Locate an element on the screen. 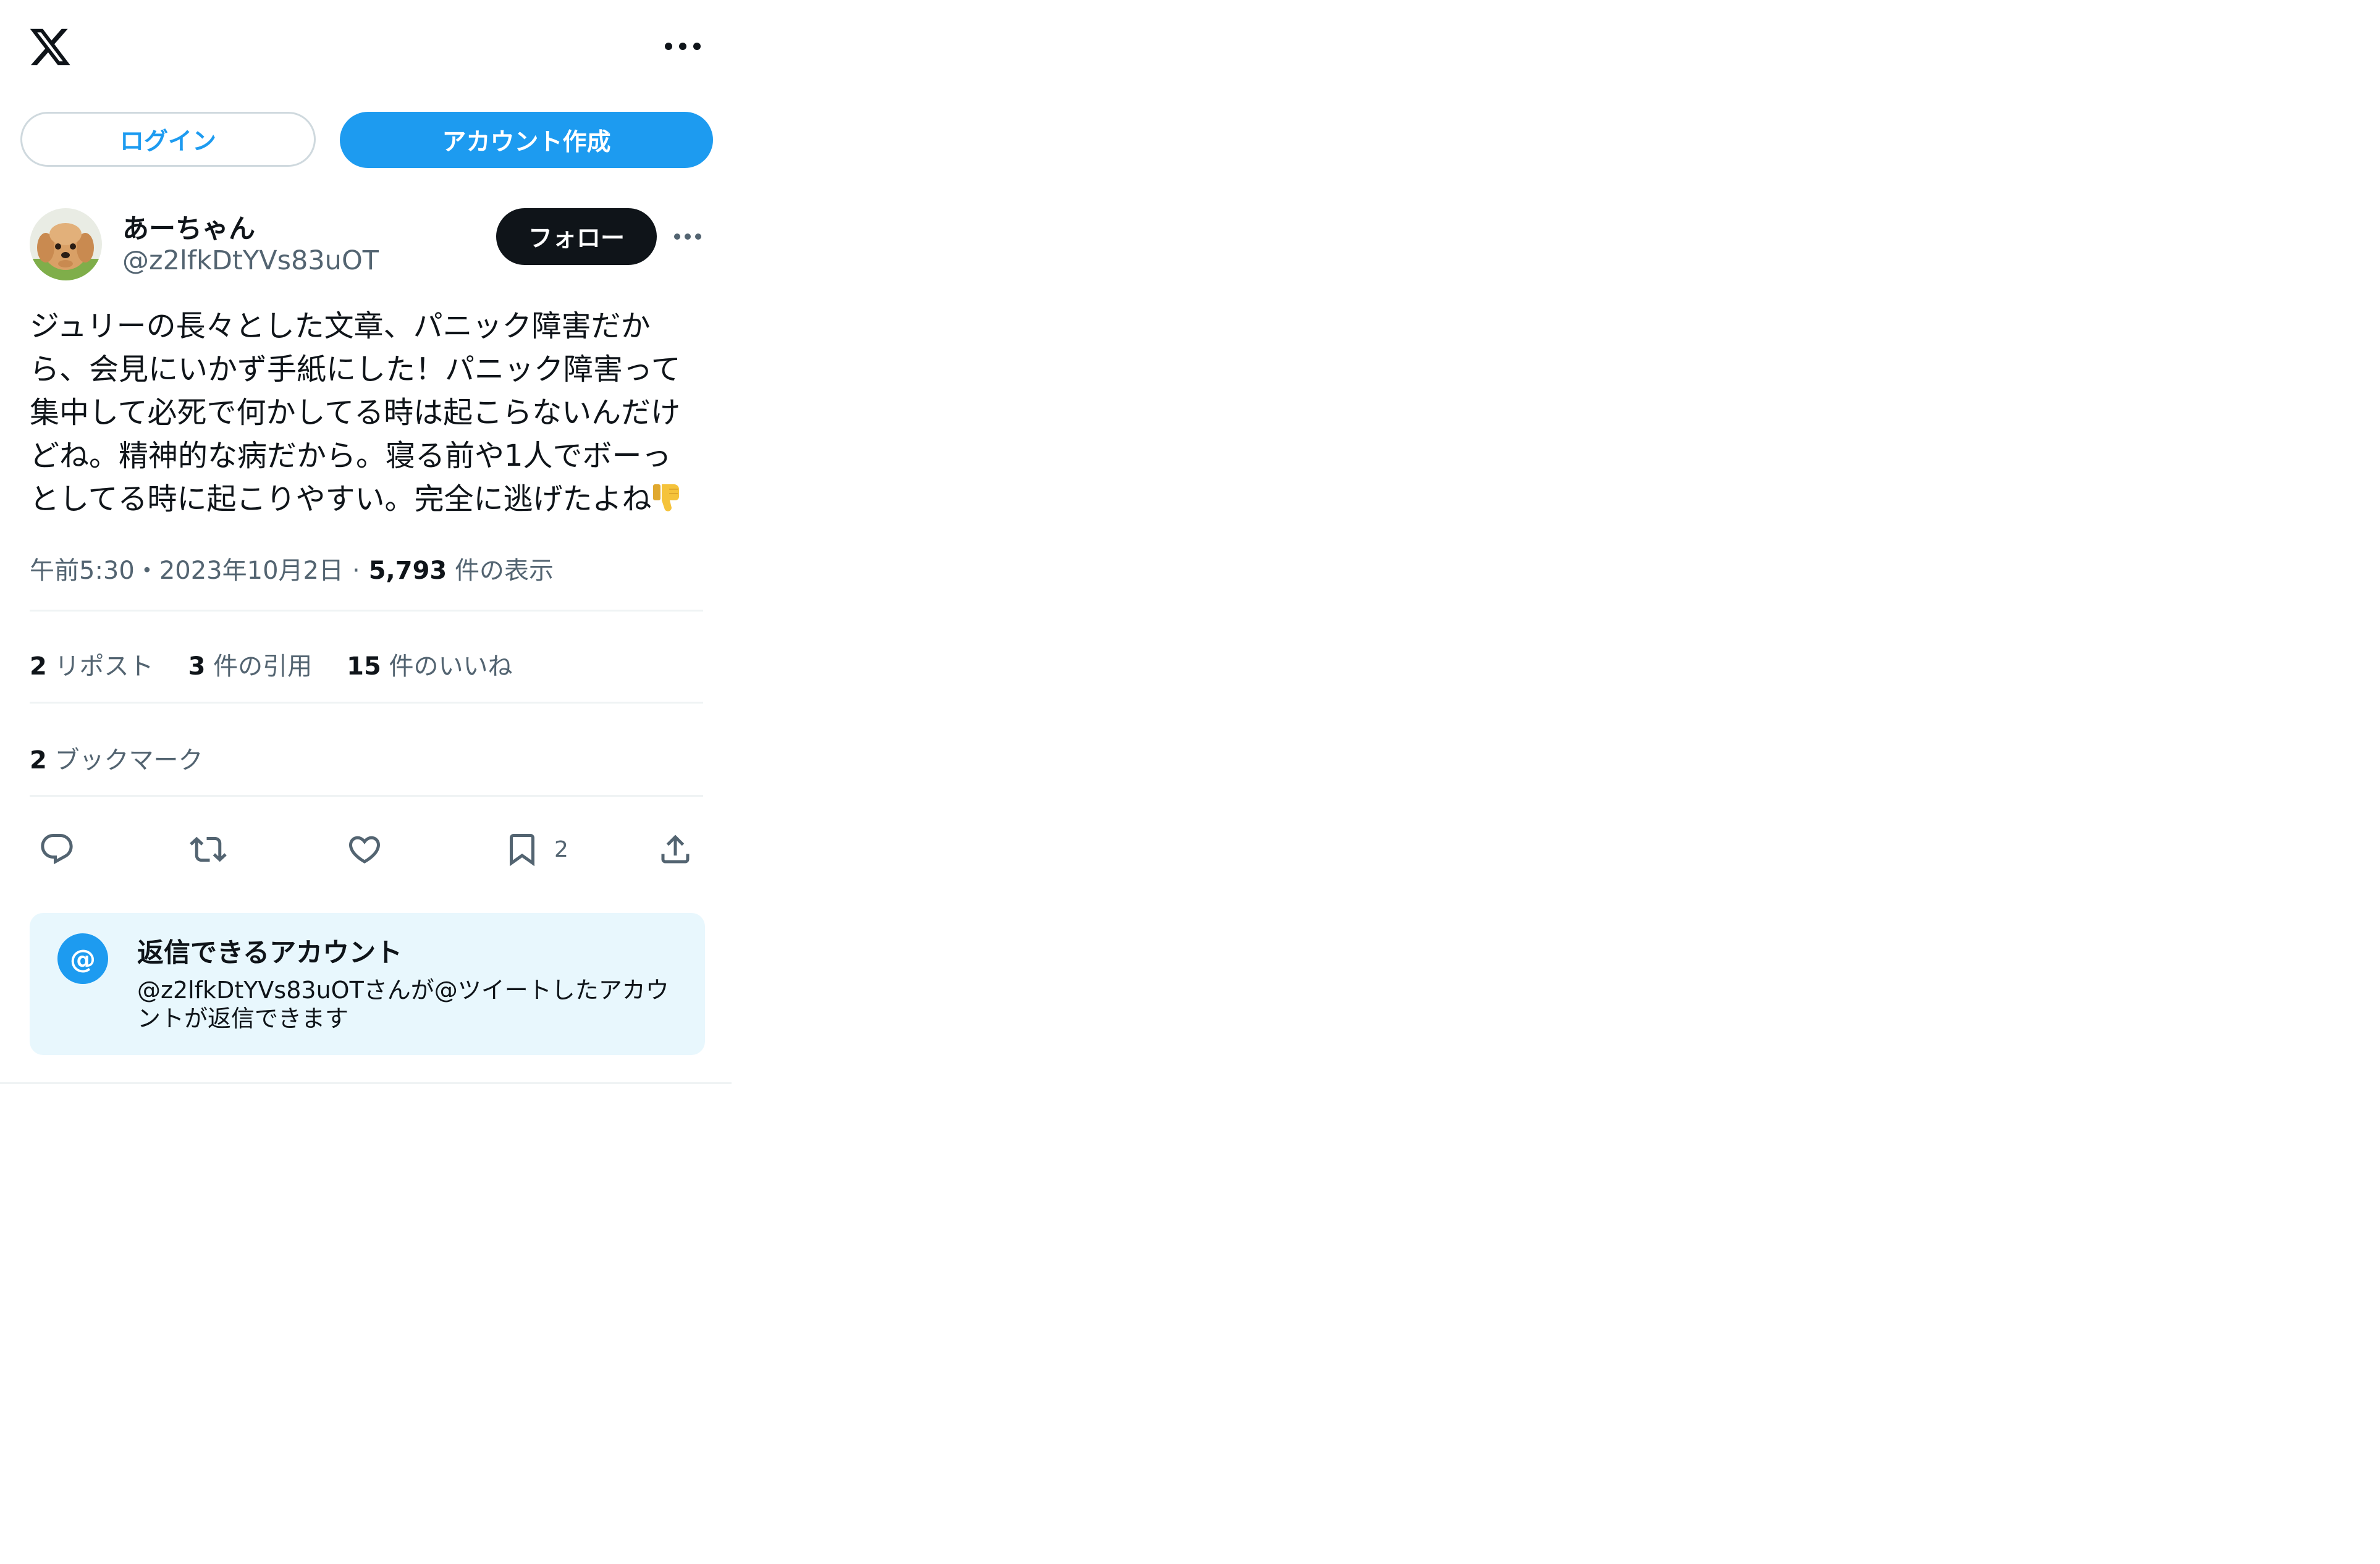  x-logo-icon is located at coordinates (50, 47).